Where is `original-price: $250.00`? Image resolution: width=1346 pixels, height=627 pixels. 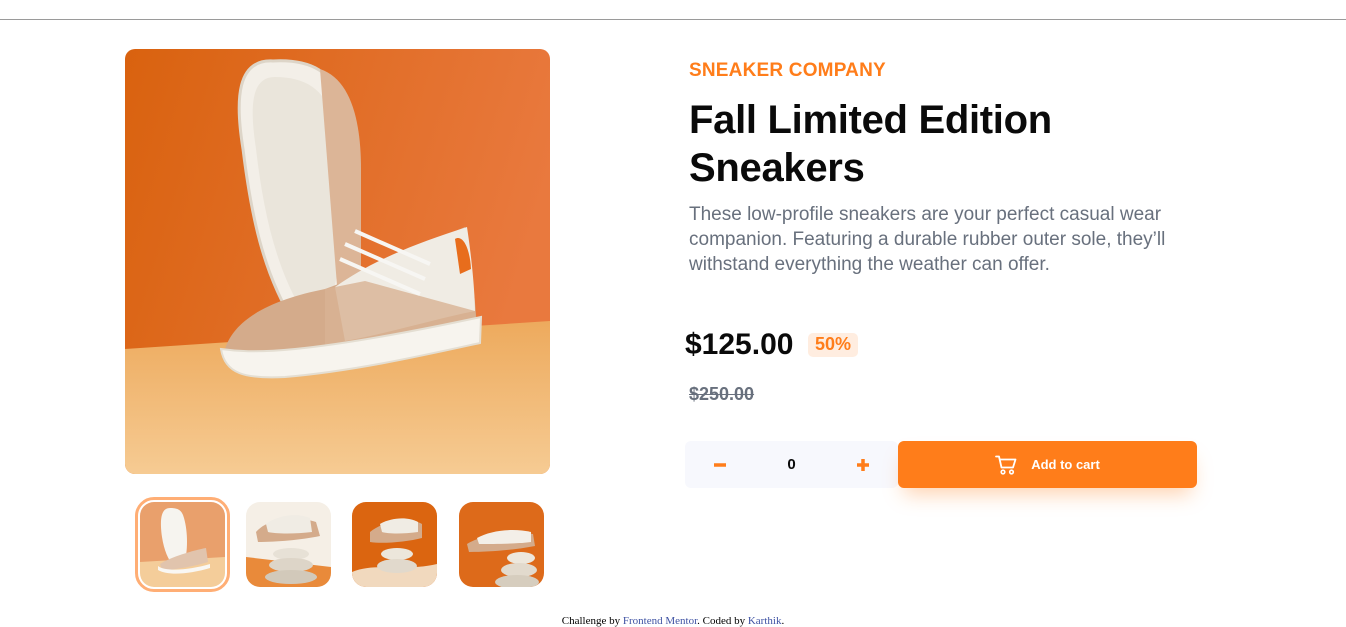 original-price: $250.00 is located at coordinates (722, 394).